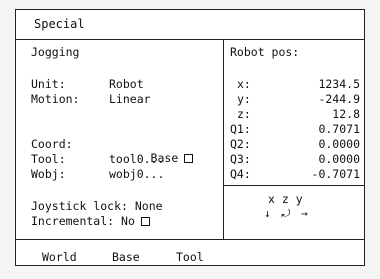  Describe the element at coordinates (73, 221) in the screenshot. I see `incremental-label: Incremental:` at that location.